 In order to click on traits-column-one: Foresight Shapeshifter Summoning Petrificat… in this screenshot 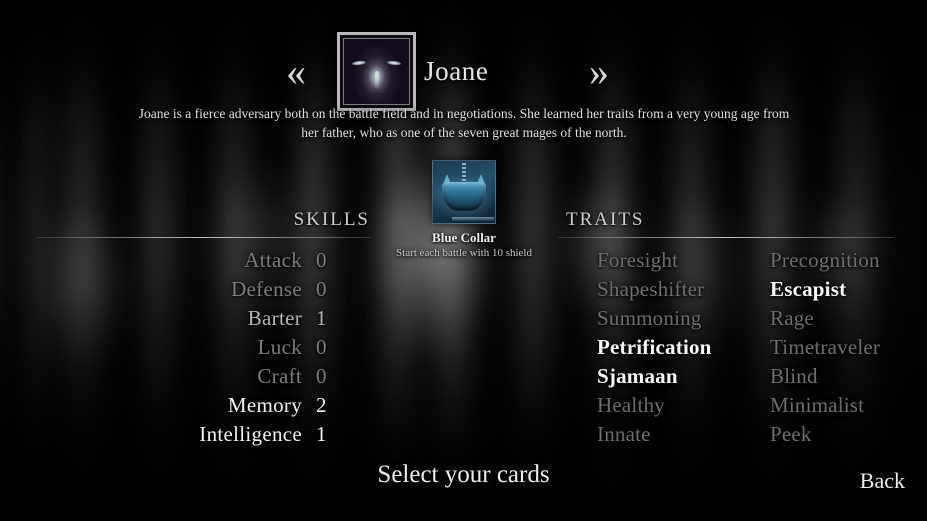, I will do `click(692, 347)`.